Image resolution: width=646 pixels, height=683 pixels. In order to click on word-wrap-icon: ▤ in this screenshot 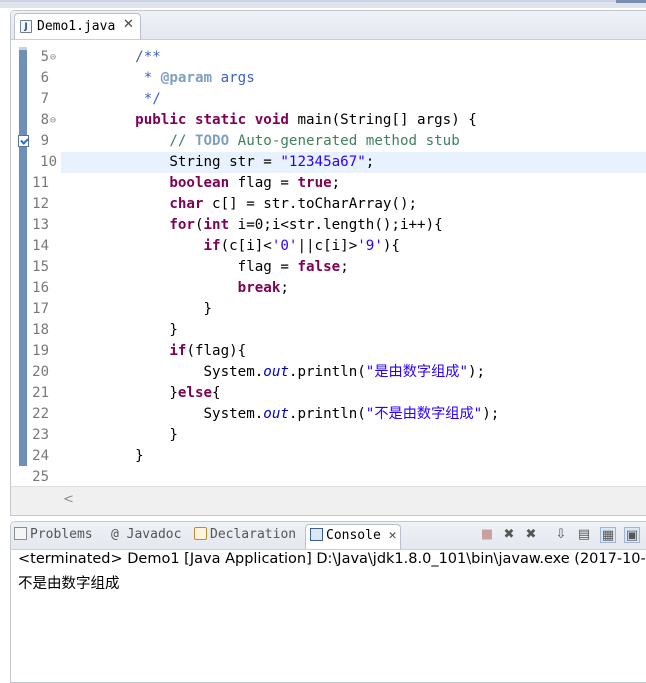, I will do `click(584, 535)`.